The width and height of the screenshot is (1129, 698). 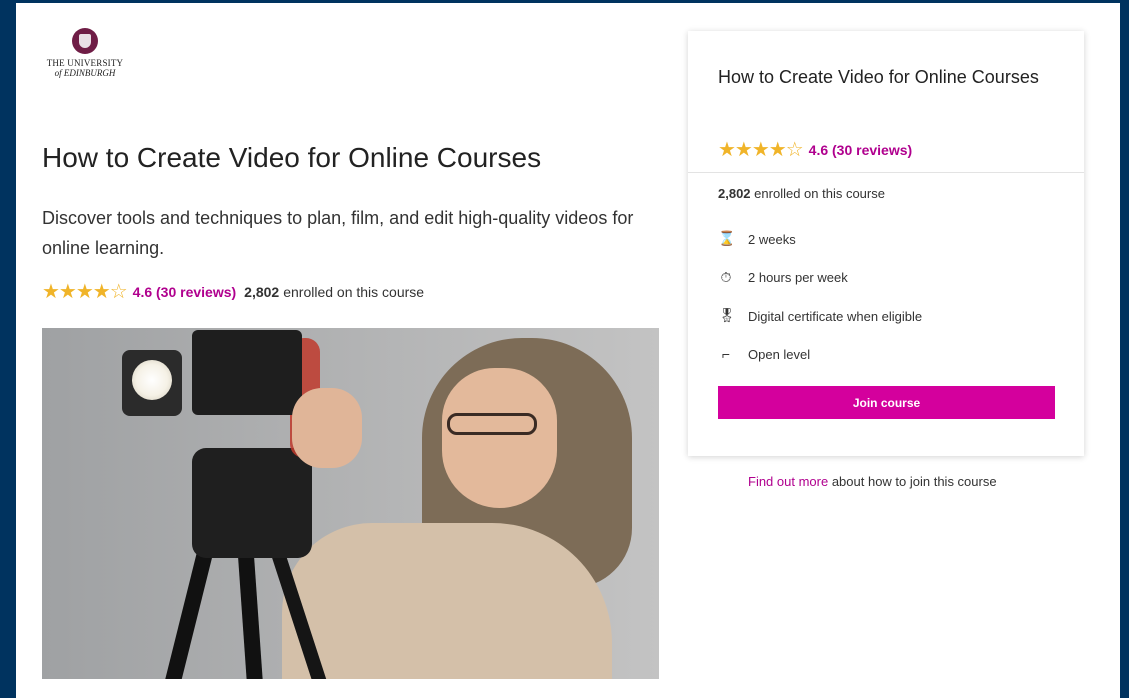 What do you see at coordinates (820, 355) in the screenshot?
I see `fact-level: ⌐ Open level` at bounding box center [820, 355].